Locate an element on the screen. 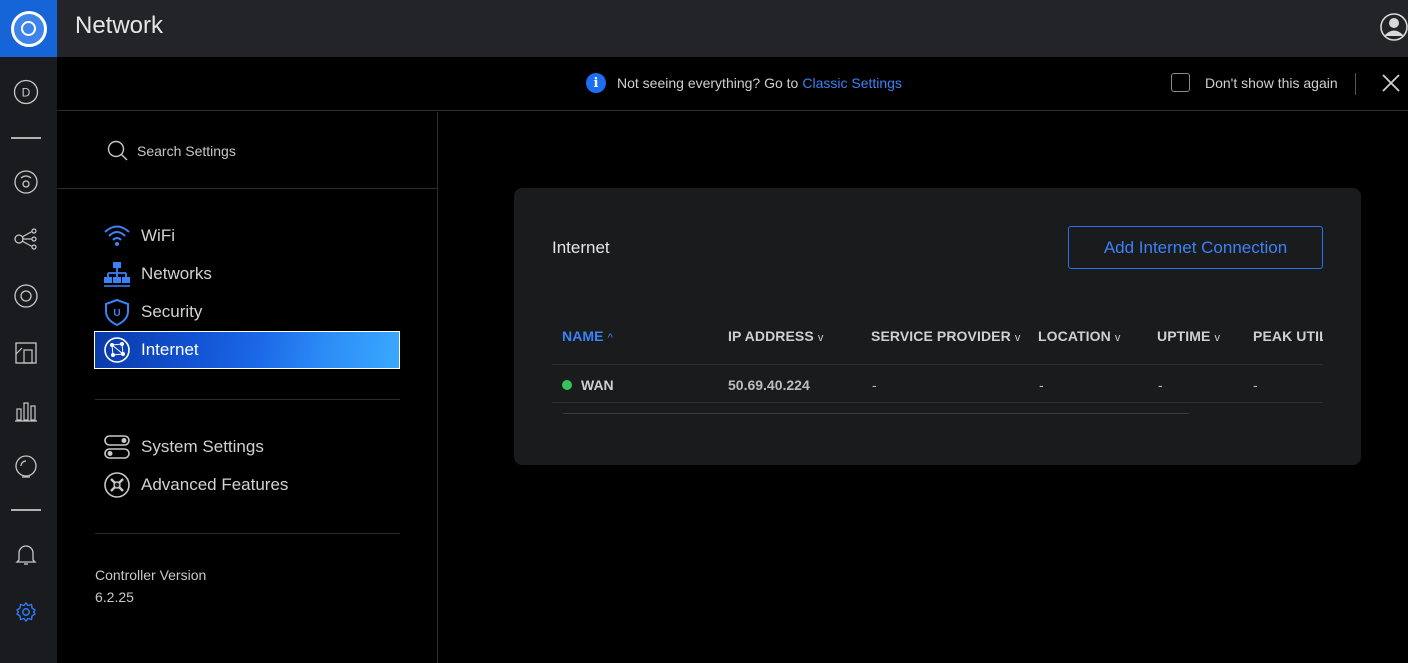  rail-clients-button is located at coordinates (26, 353).